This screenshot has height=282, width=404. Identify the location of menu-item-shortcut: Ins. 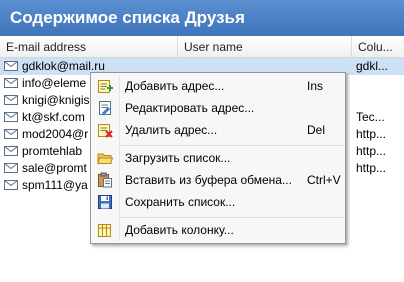
(315, 86).